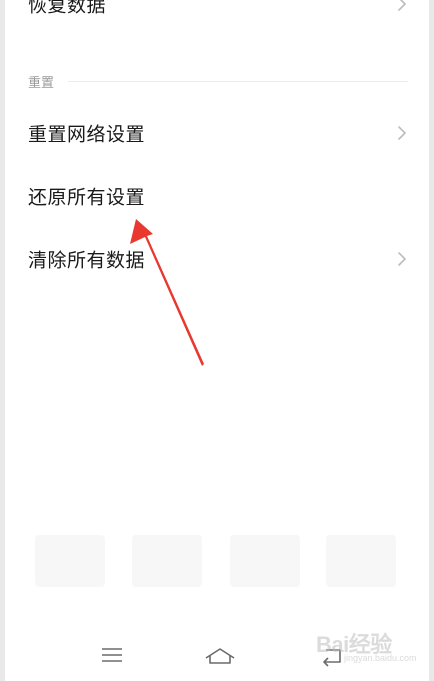 This screenshot has width=434, height=681. Describe the element at coordinates (217, 133) in the screenshot. I see `settings-row-reset-network: 重置网络设置` at that location.